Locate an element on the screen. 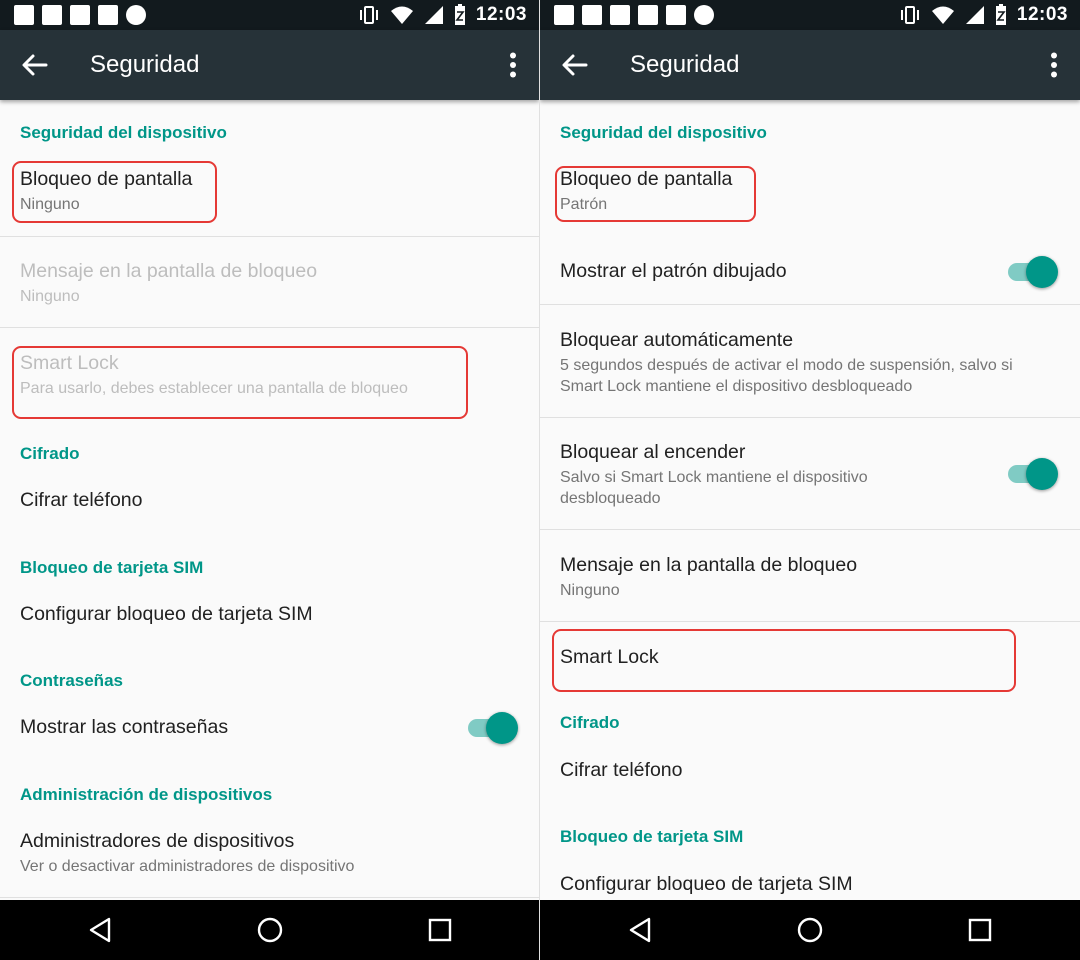 Image resolution: width=1080 pixels, height=960 pixels. show-passwords-toggle is located at coordinates (492, 727).